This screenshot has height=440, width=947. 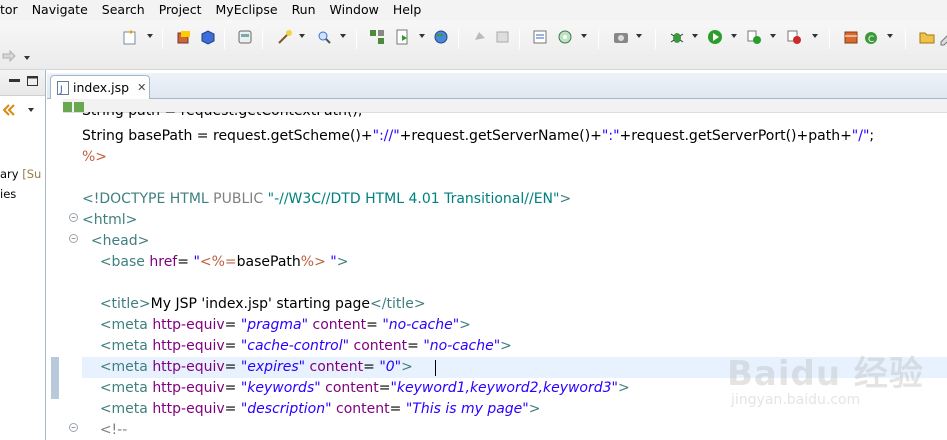 What do you see at coordinates (677, 37) in the screenshot?
I see `debug-bug-icon` at bounding box center [677, 37].